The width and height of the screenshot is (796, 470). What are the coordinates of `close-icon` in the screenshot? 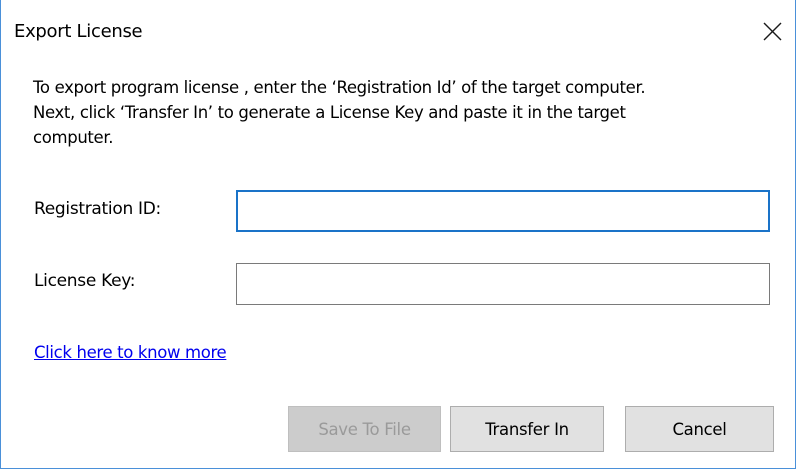 It's located at (772, 31).